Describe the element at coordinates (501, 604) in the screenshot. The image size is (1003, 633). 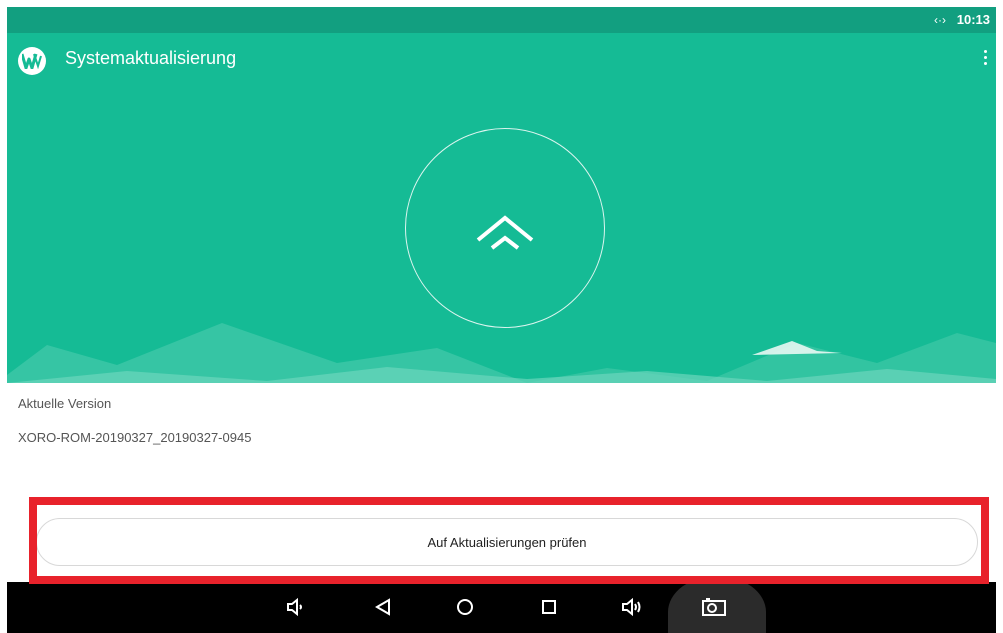
I see `navigation-bar` at that location.